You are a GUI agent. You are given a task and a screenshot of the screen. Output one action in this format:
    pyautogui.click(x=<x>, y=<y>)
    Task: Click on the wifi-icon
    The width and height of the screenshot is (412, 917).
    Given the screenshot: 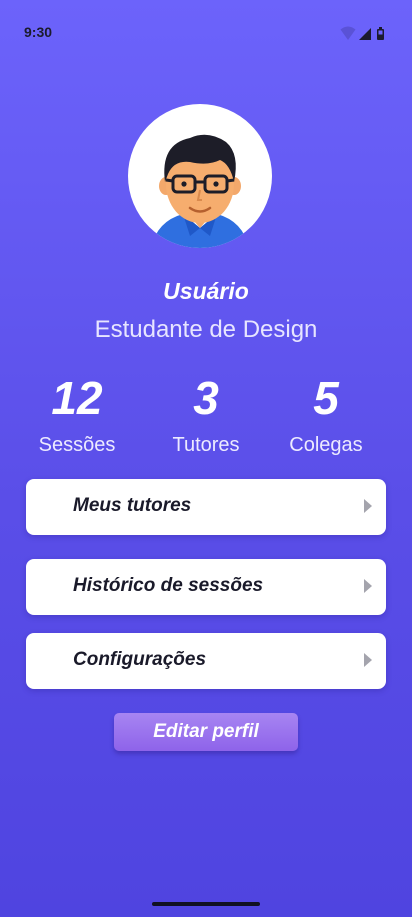 What is the action you would take?
    pyautogui.click(x=348, y=33)
    